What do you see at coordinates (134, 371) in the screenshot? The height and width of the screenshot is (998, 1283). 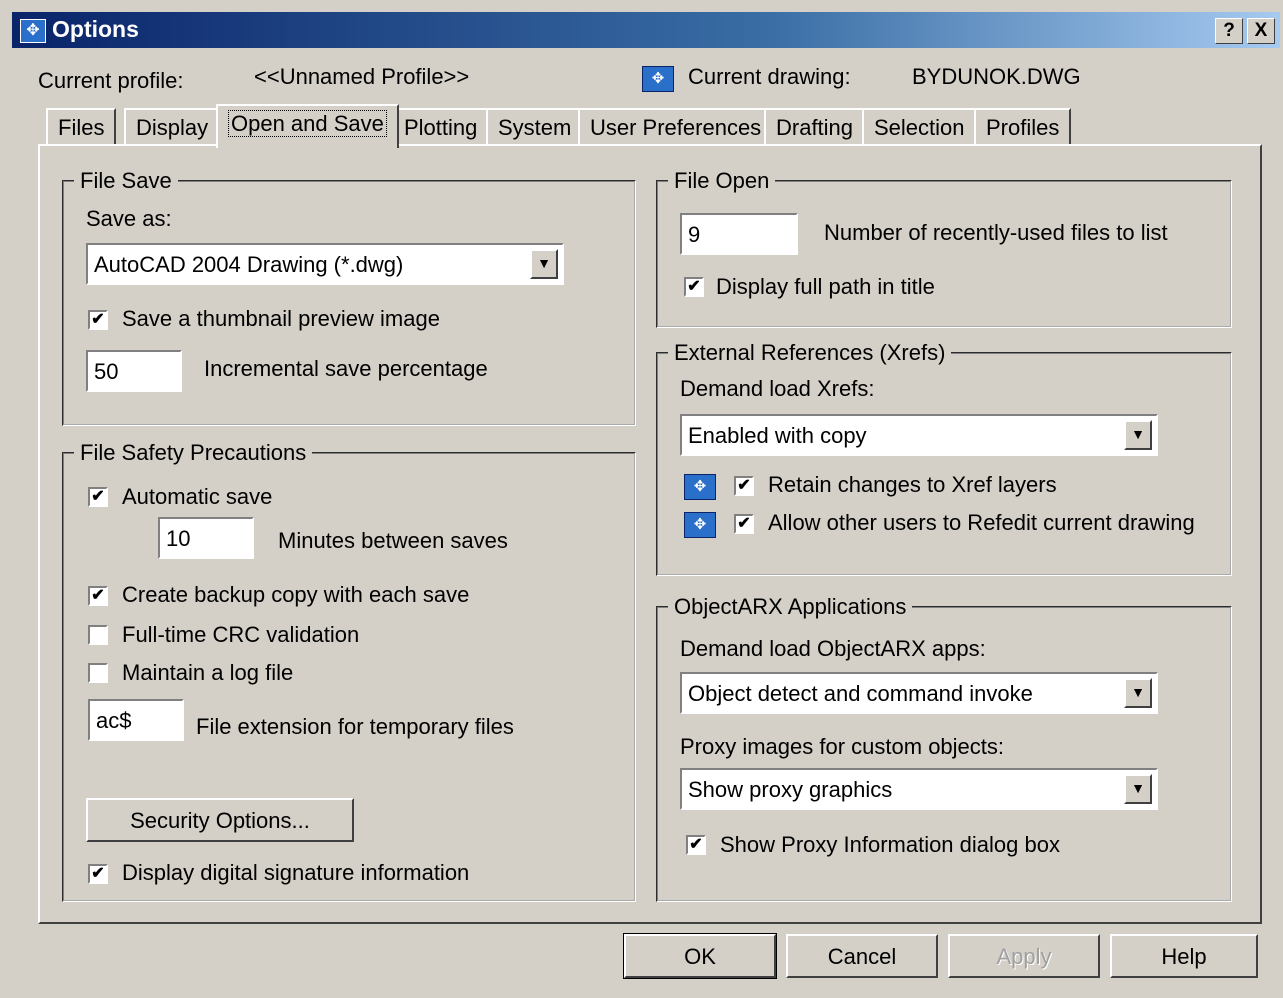 I see `incremental-input: 50` at bounding box center [134, 371].